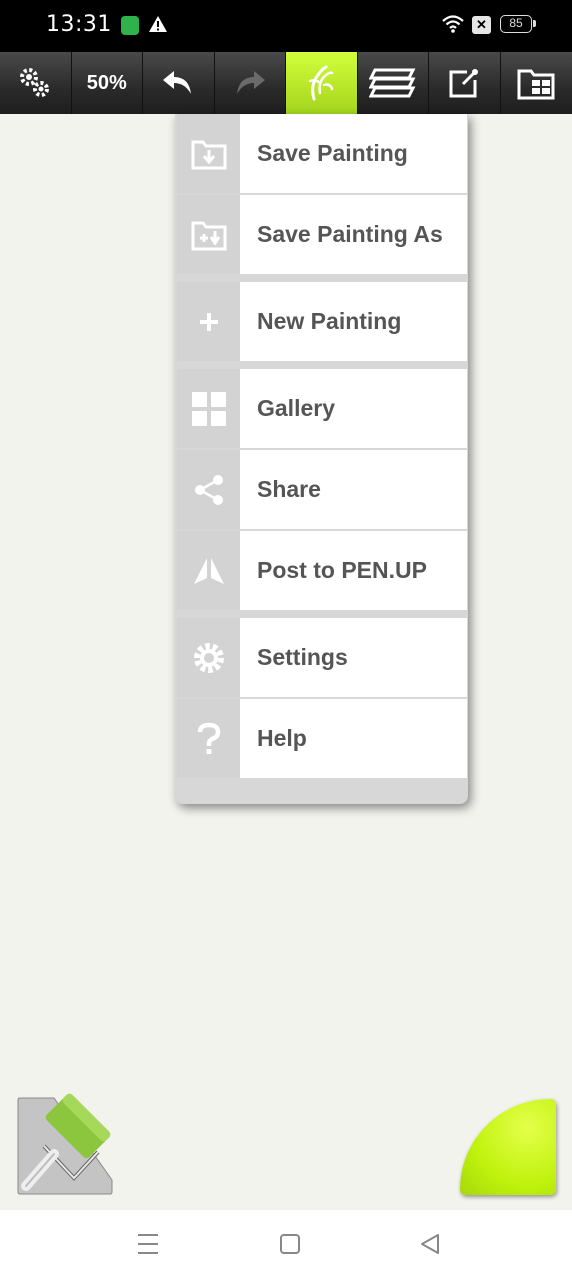  I want to click on undo-icon, so click(177, 82).